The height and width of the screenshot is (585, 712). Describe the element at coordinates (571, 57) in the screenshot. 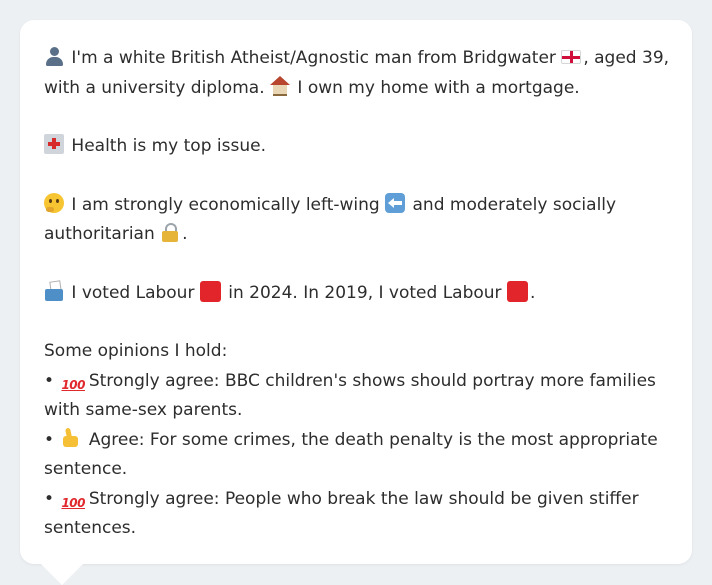

I see `england-flag-icon` at that location.